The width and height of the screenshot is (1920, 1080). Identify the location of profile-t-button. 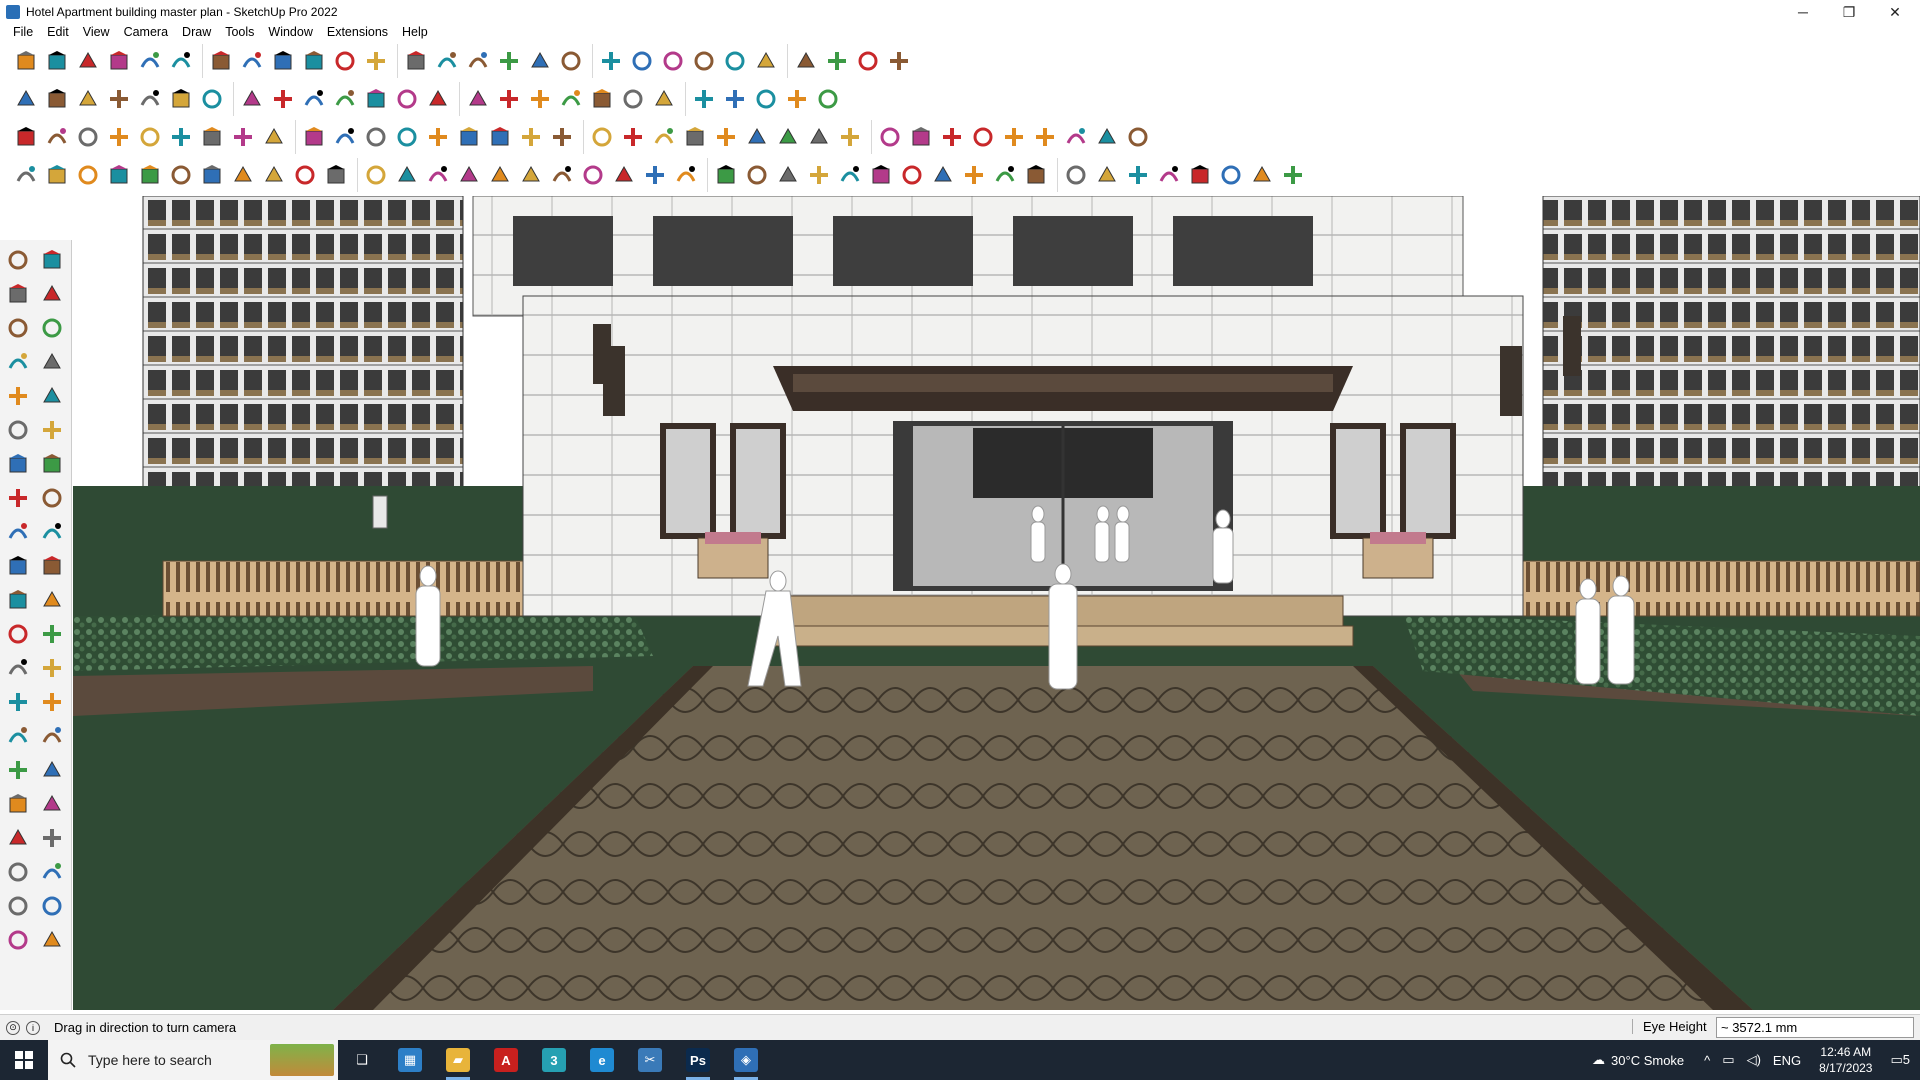
(1200, 175).